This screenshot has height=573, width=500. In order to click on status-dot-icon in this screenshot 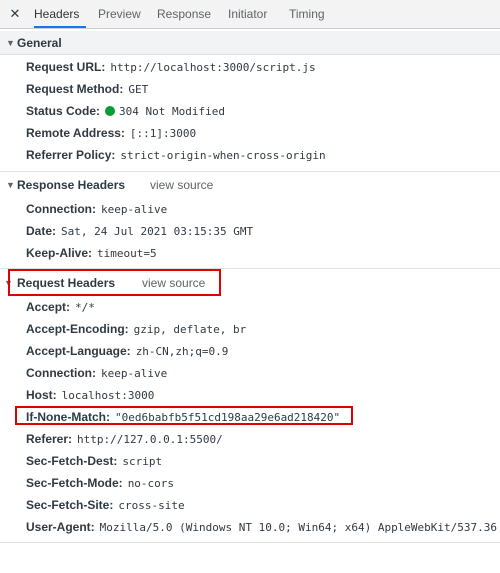, I will do `click(110, 111)`.